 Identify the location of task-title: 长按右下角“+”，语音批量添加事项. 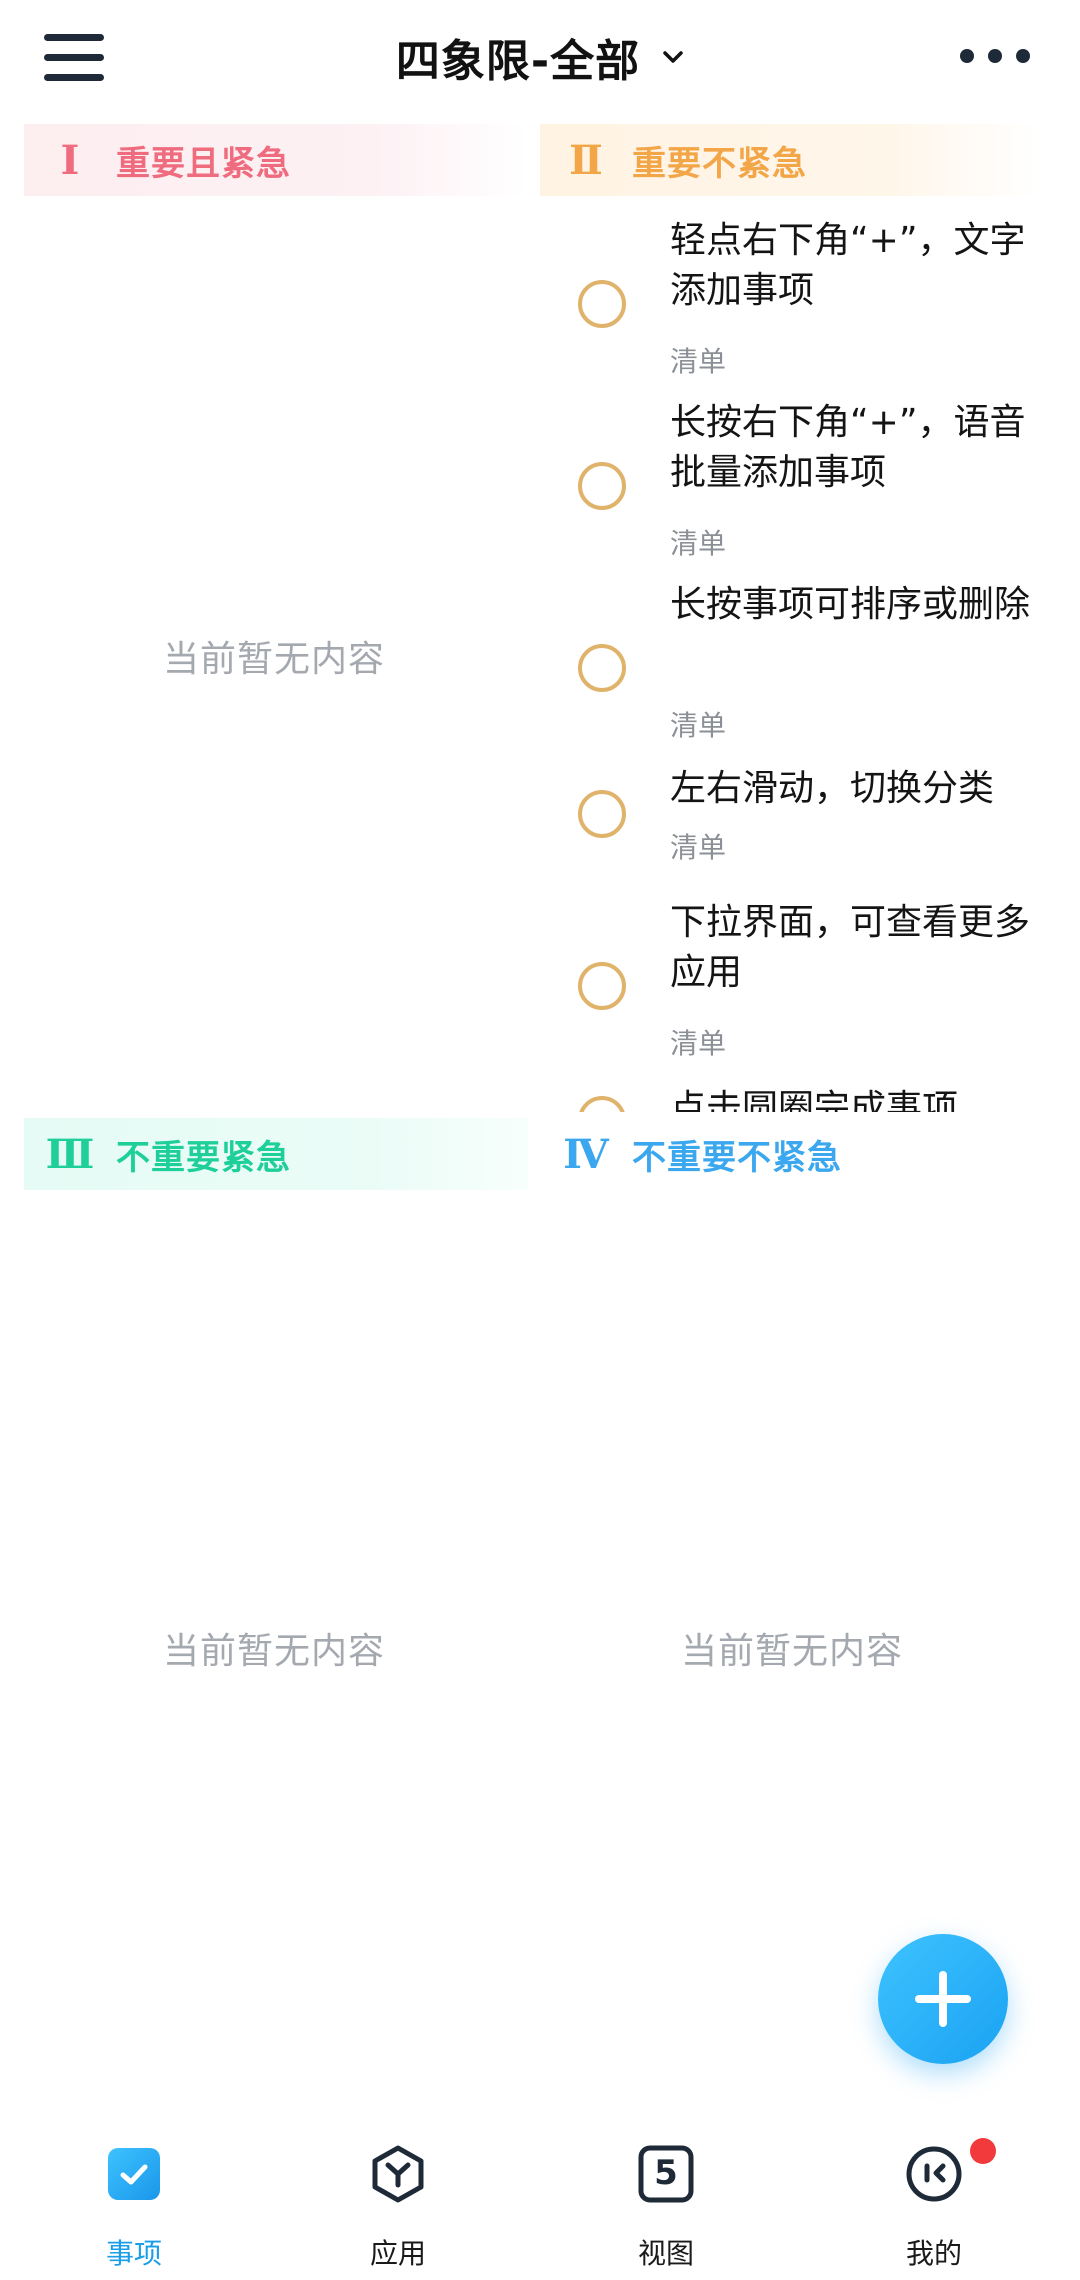
(848, 447).